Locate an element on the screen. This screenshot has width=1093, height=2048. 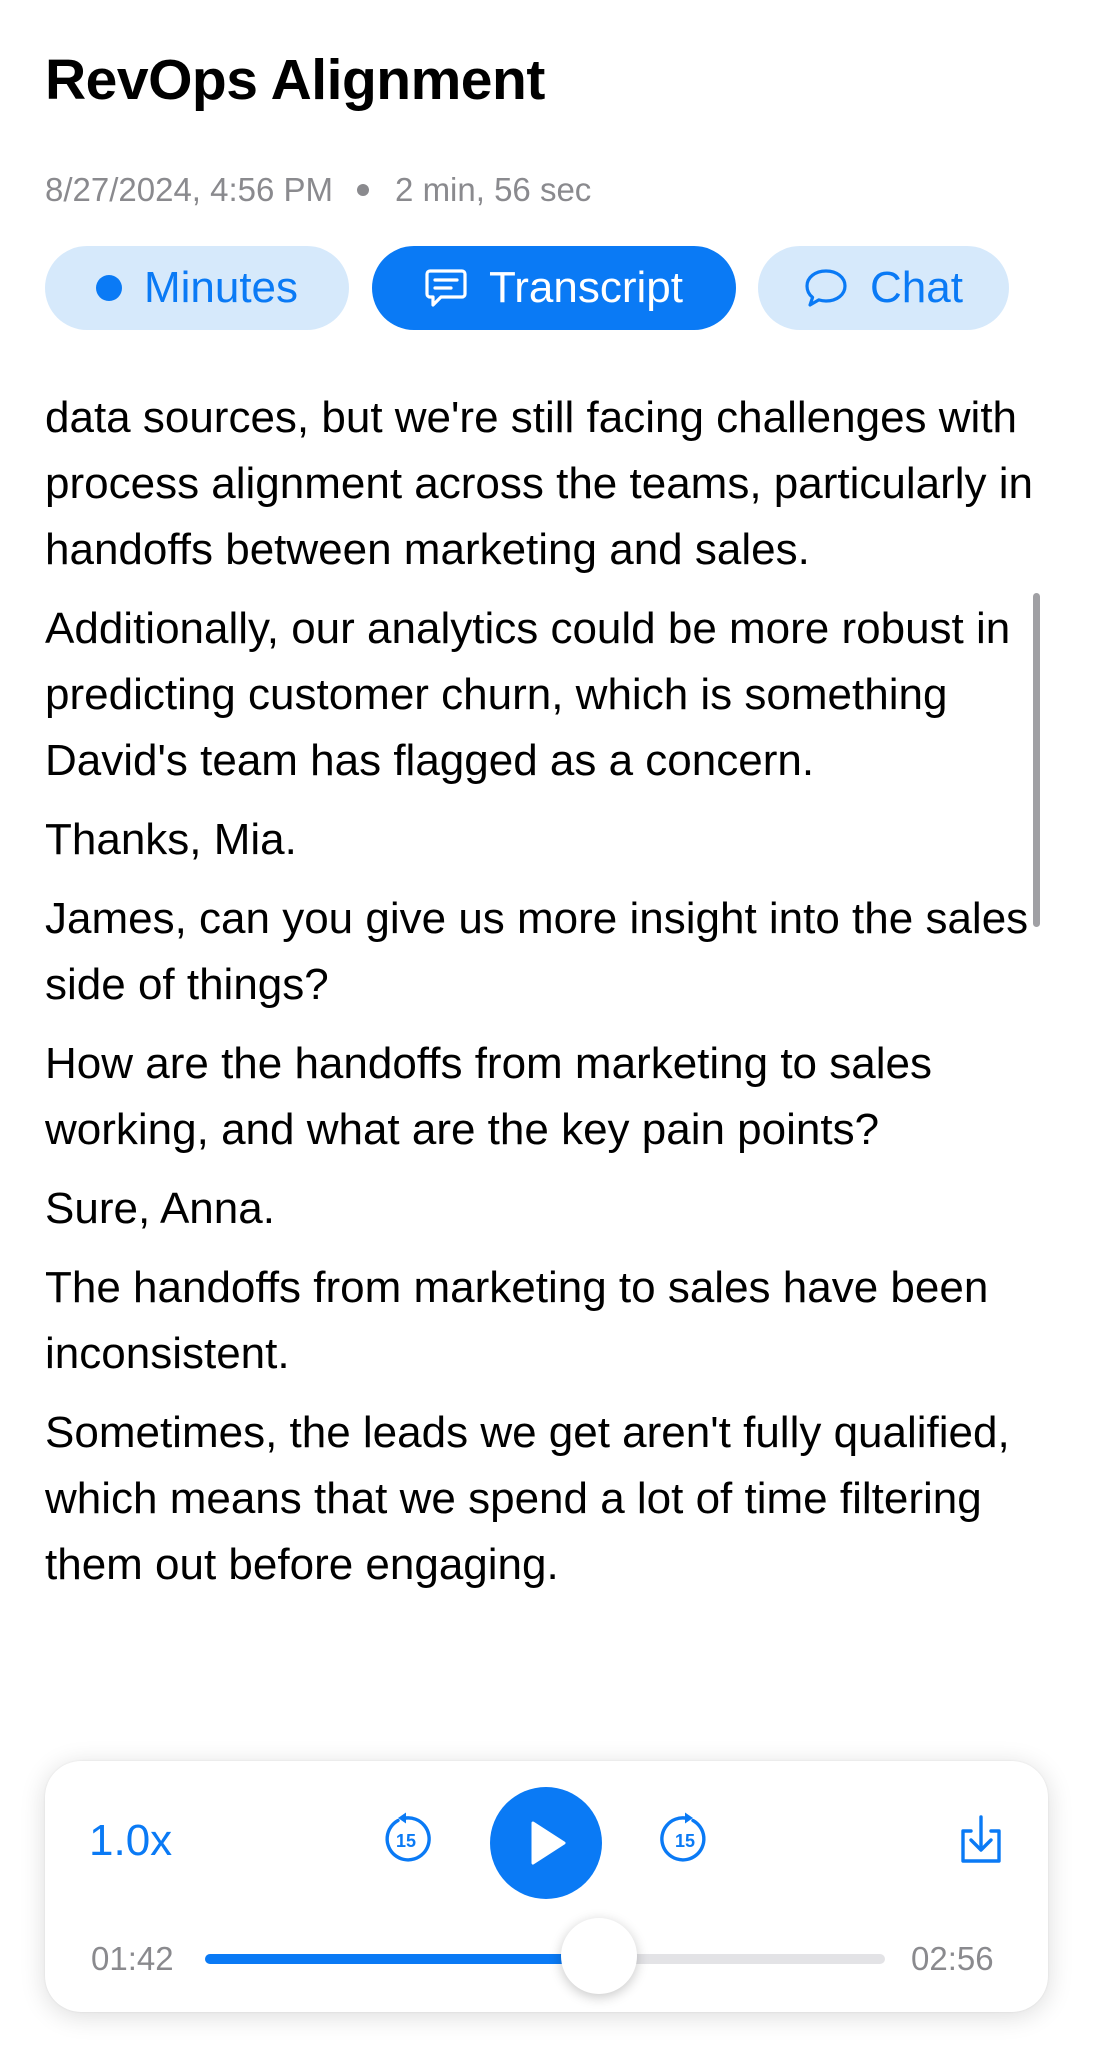
recording-duration: 2 min, 56 sec is located at coordinates (493, 189).